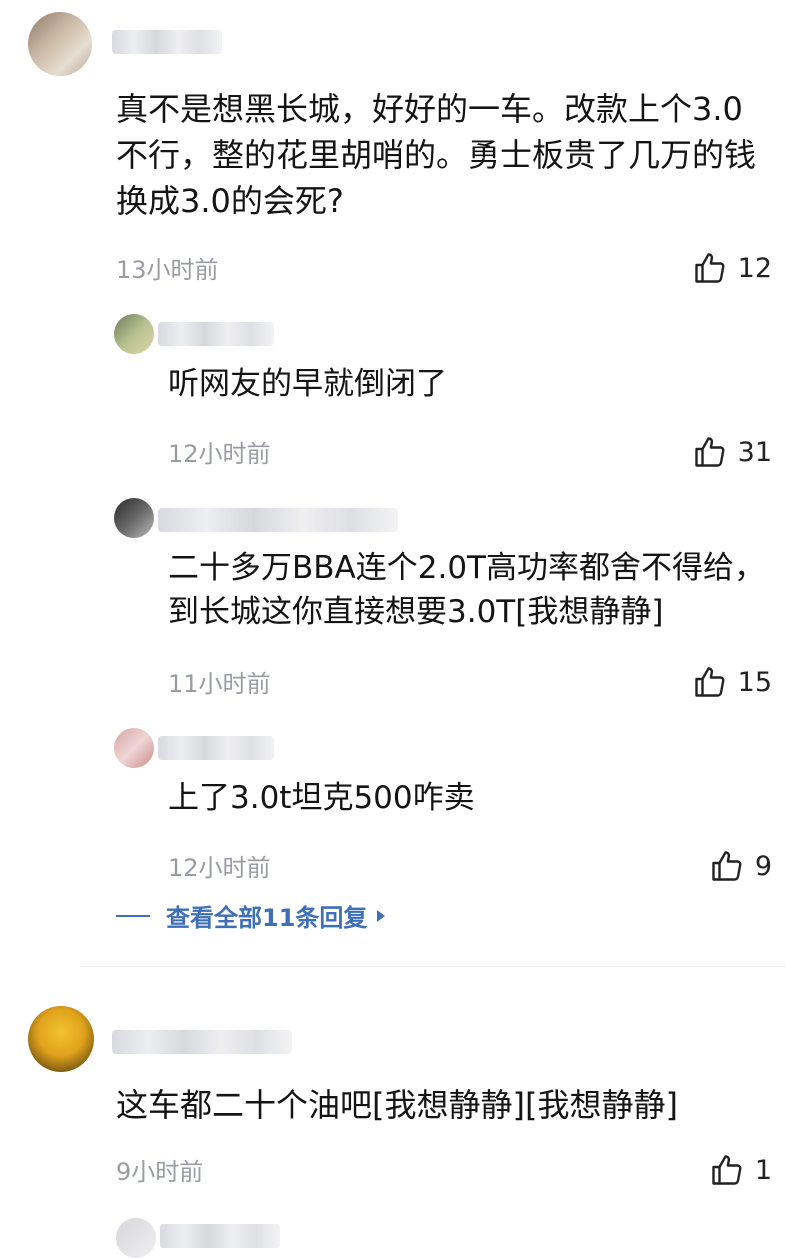 This screenshot has width=786, height=1258. Describe the element at coordinates (754, 452) in the screenshot. I see `like-count: 31` at that location.